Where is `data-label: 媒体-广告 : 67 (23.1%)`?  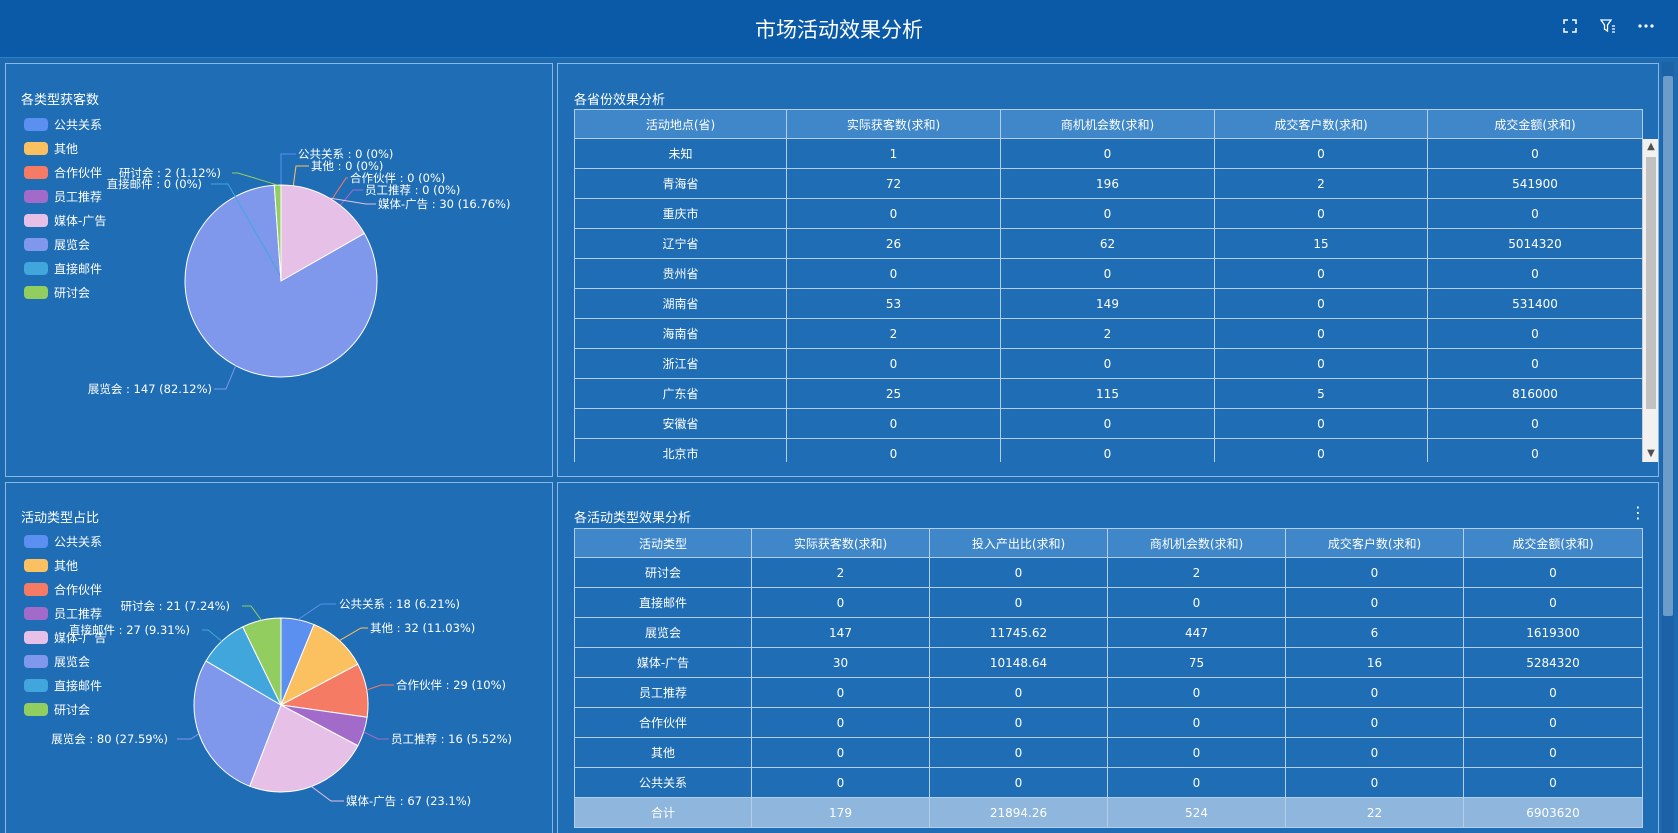 data-label: 媒体-广告 : 67 (23.1%) is located at coordinates (408, 801).